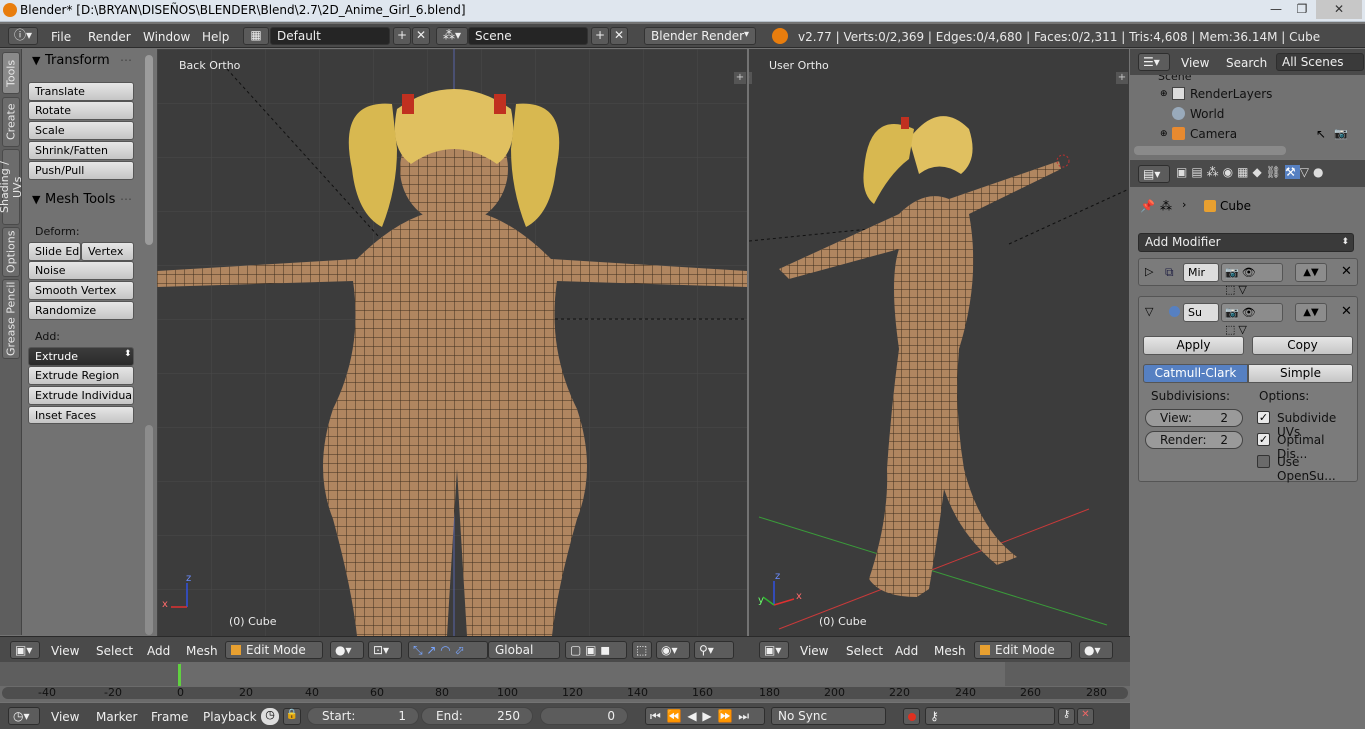 The width and height of the screenshot is (1365, 729). Describe the element at coordinates (619, 36) in the screenshot. I see `remove-scene-icon: ✕` at that location.